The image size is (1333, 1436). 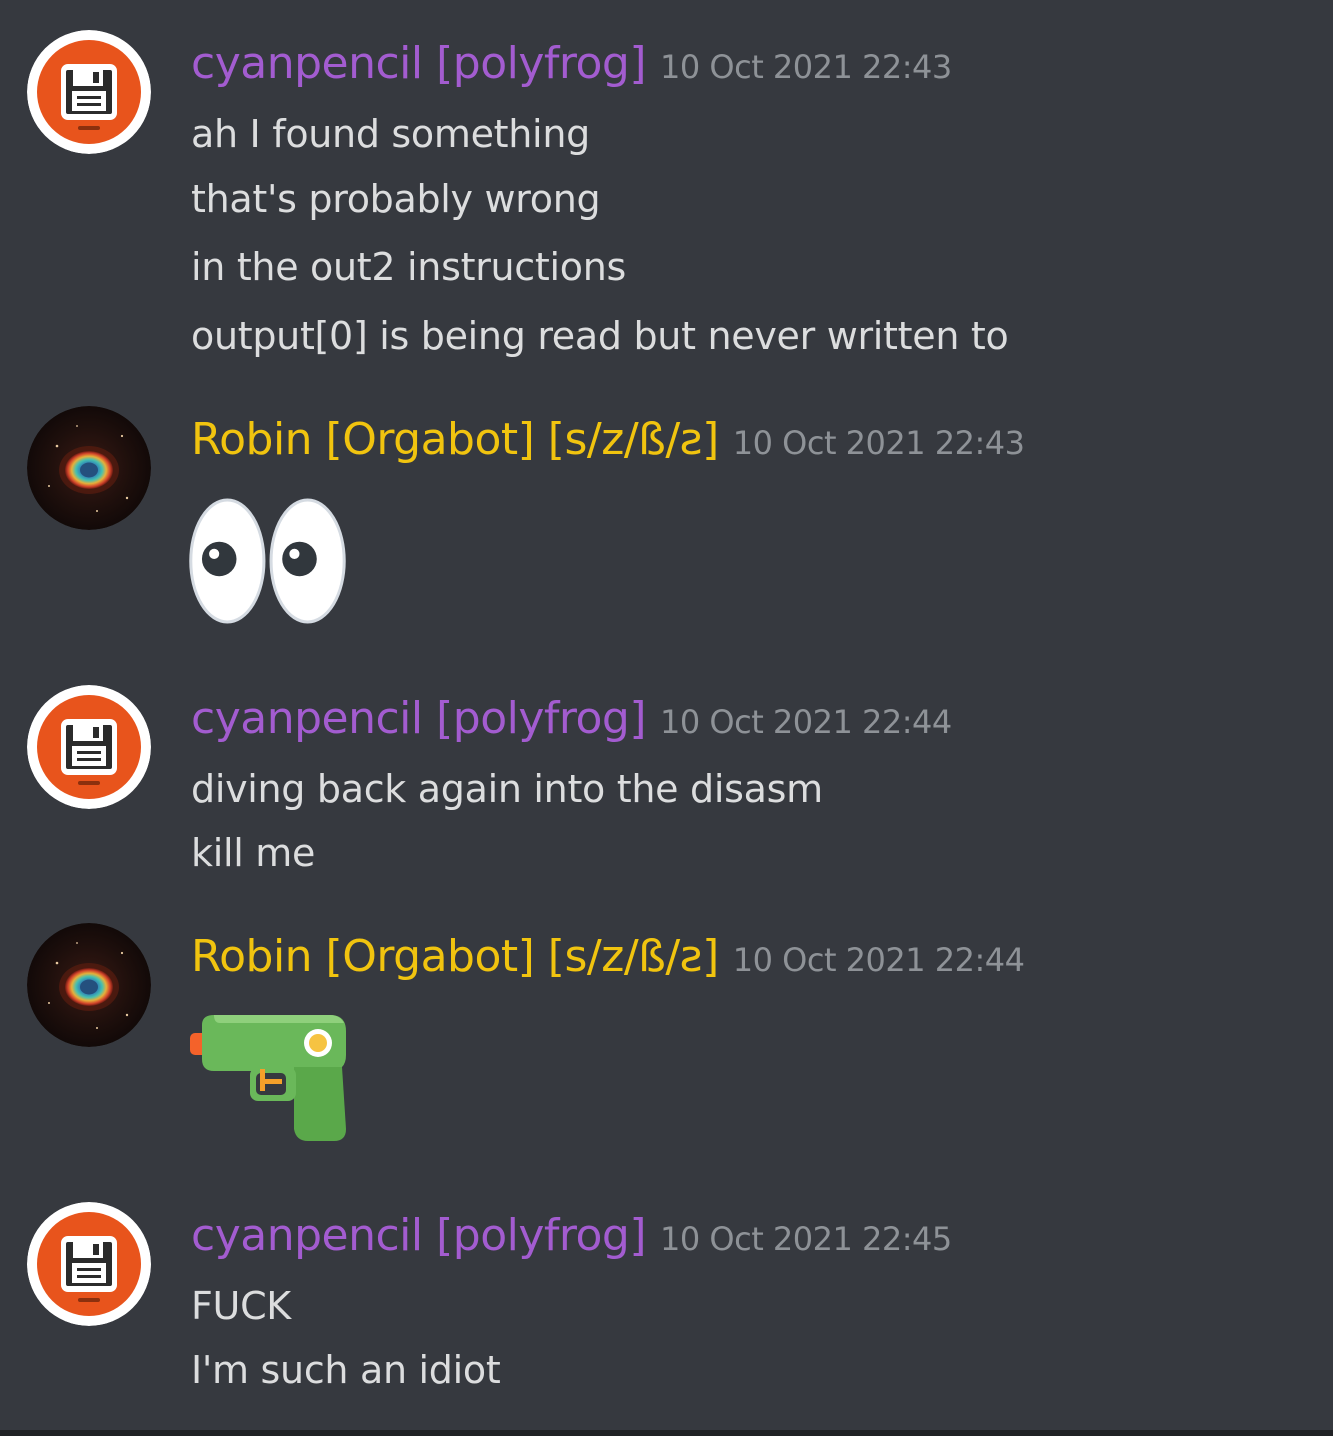 I want to click on water-pistol-emoji, so click(x=269, y=1079).